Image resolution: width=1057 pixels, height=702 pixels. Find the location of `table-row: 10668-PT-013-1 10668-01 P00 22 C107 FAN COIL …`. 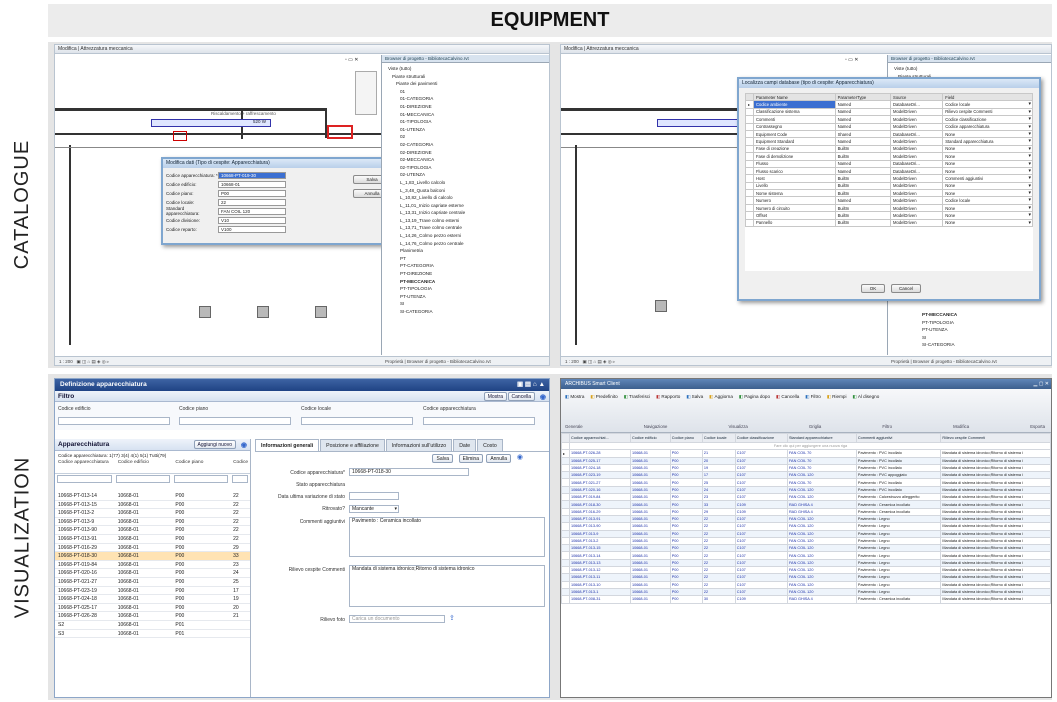

table-row: 10668-PT-013-1 10668-01 P00 22 C107 FAN COIL … is located at coordinates (806, 592).